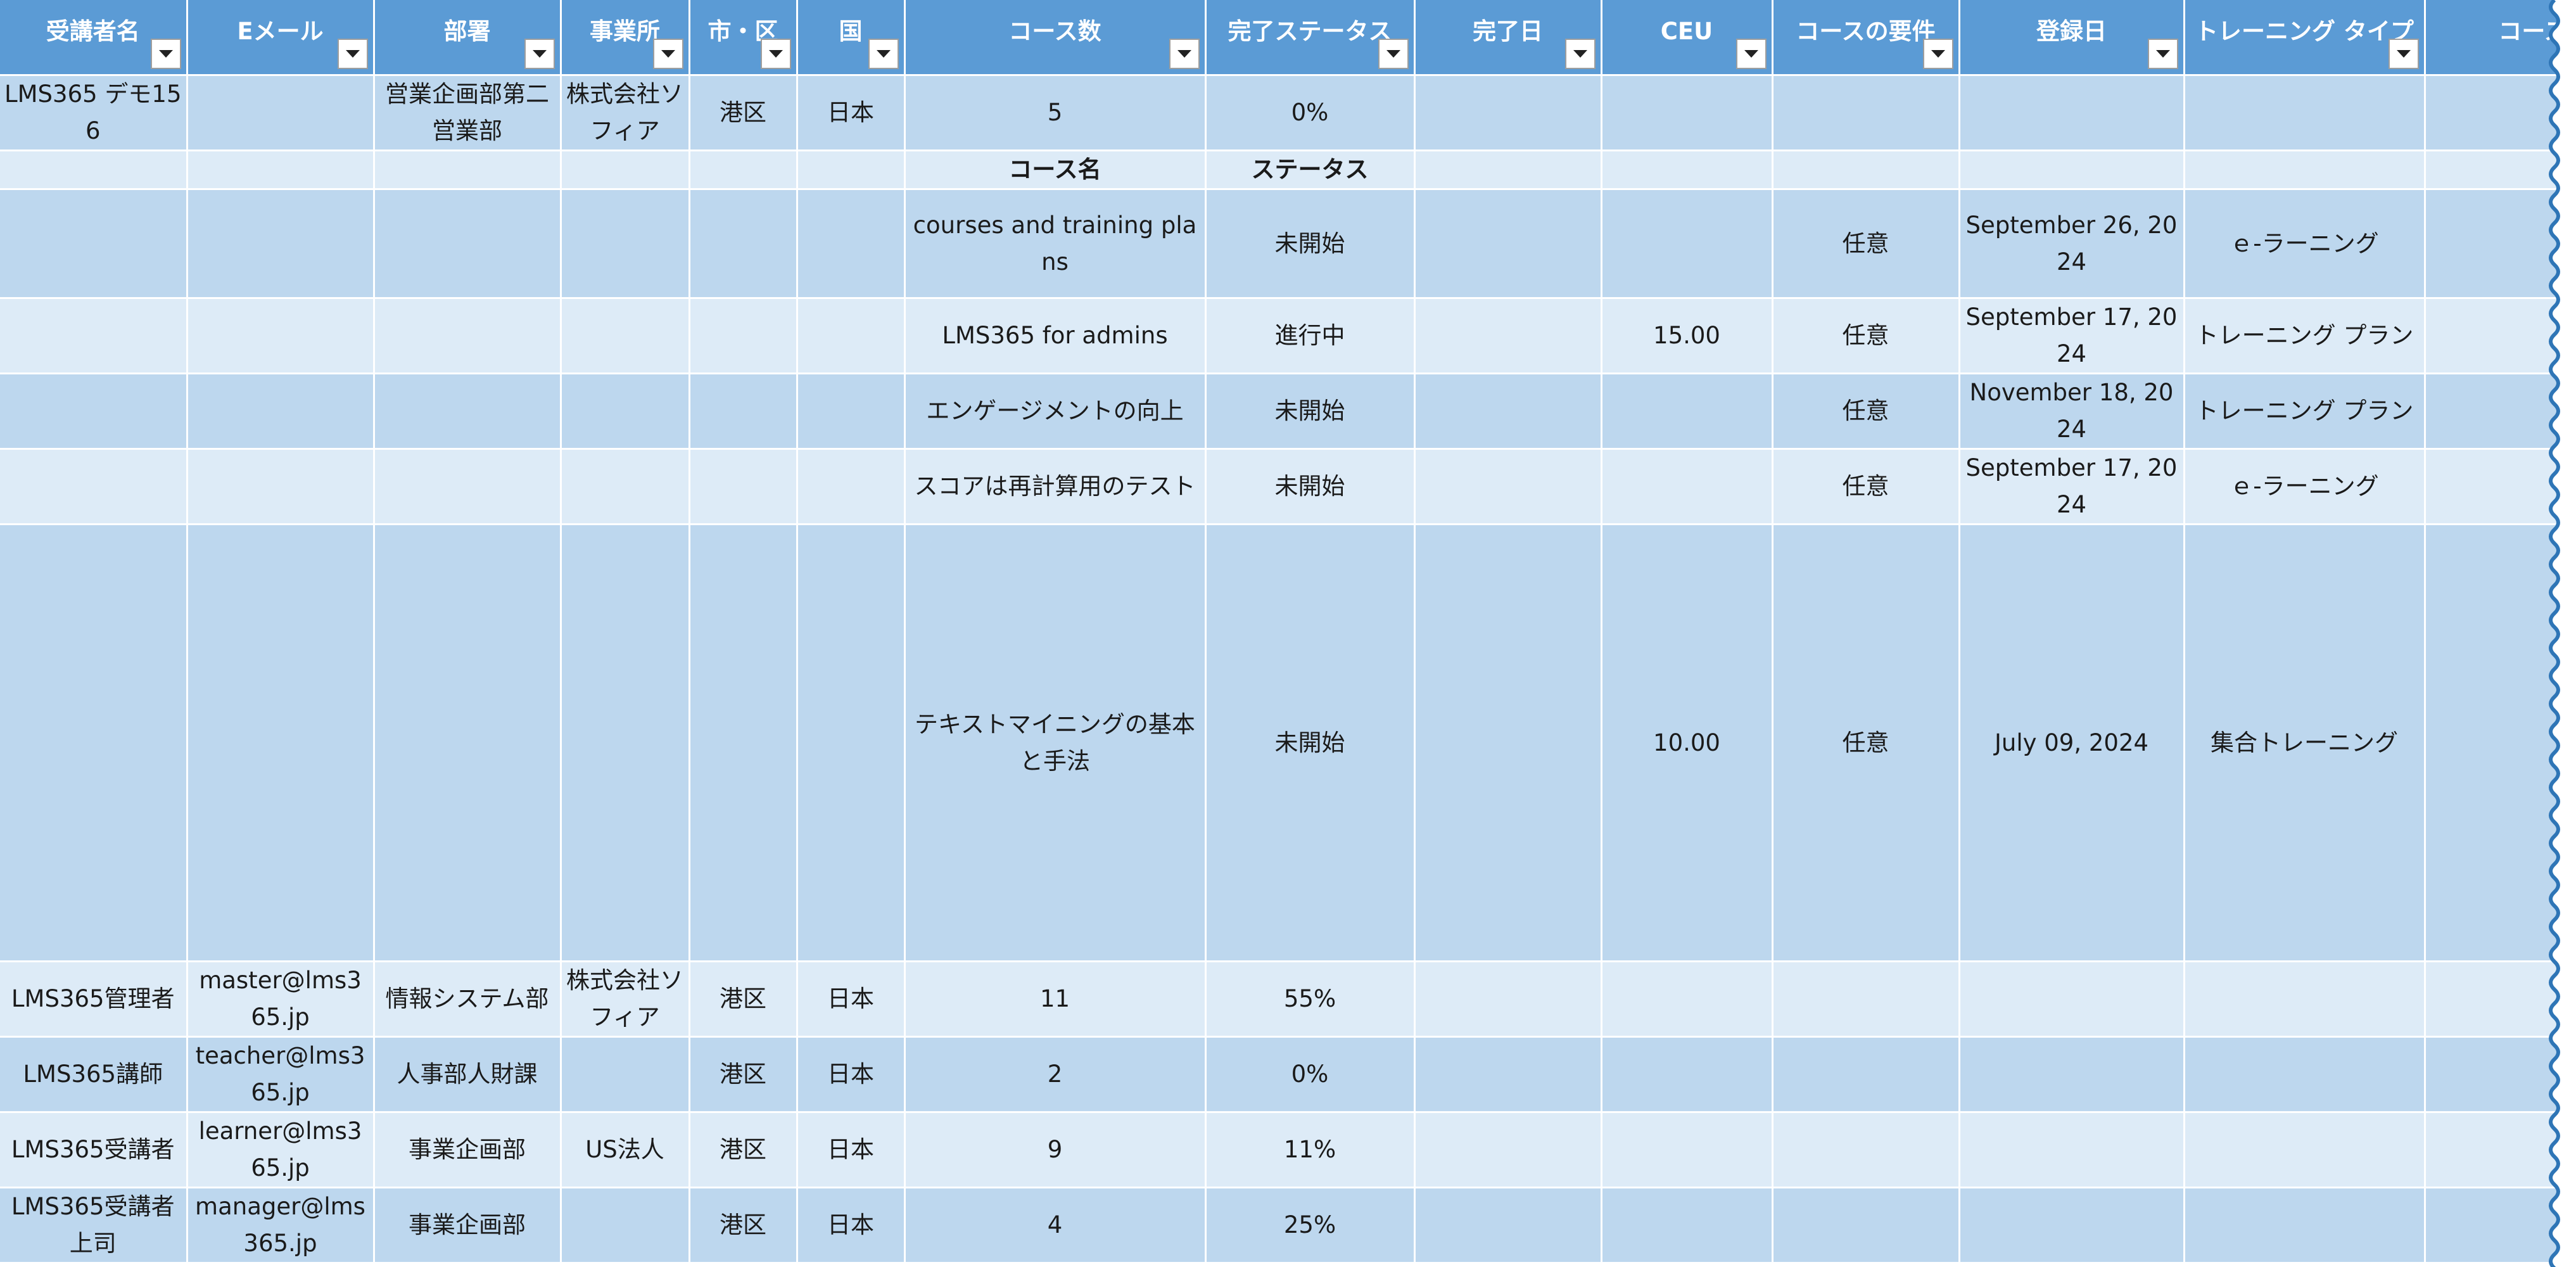  Describe the element at coordinates (743, 38) in the screenshot. I see `column-header-city: 市・区` at that location.